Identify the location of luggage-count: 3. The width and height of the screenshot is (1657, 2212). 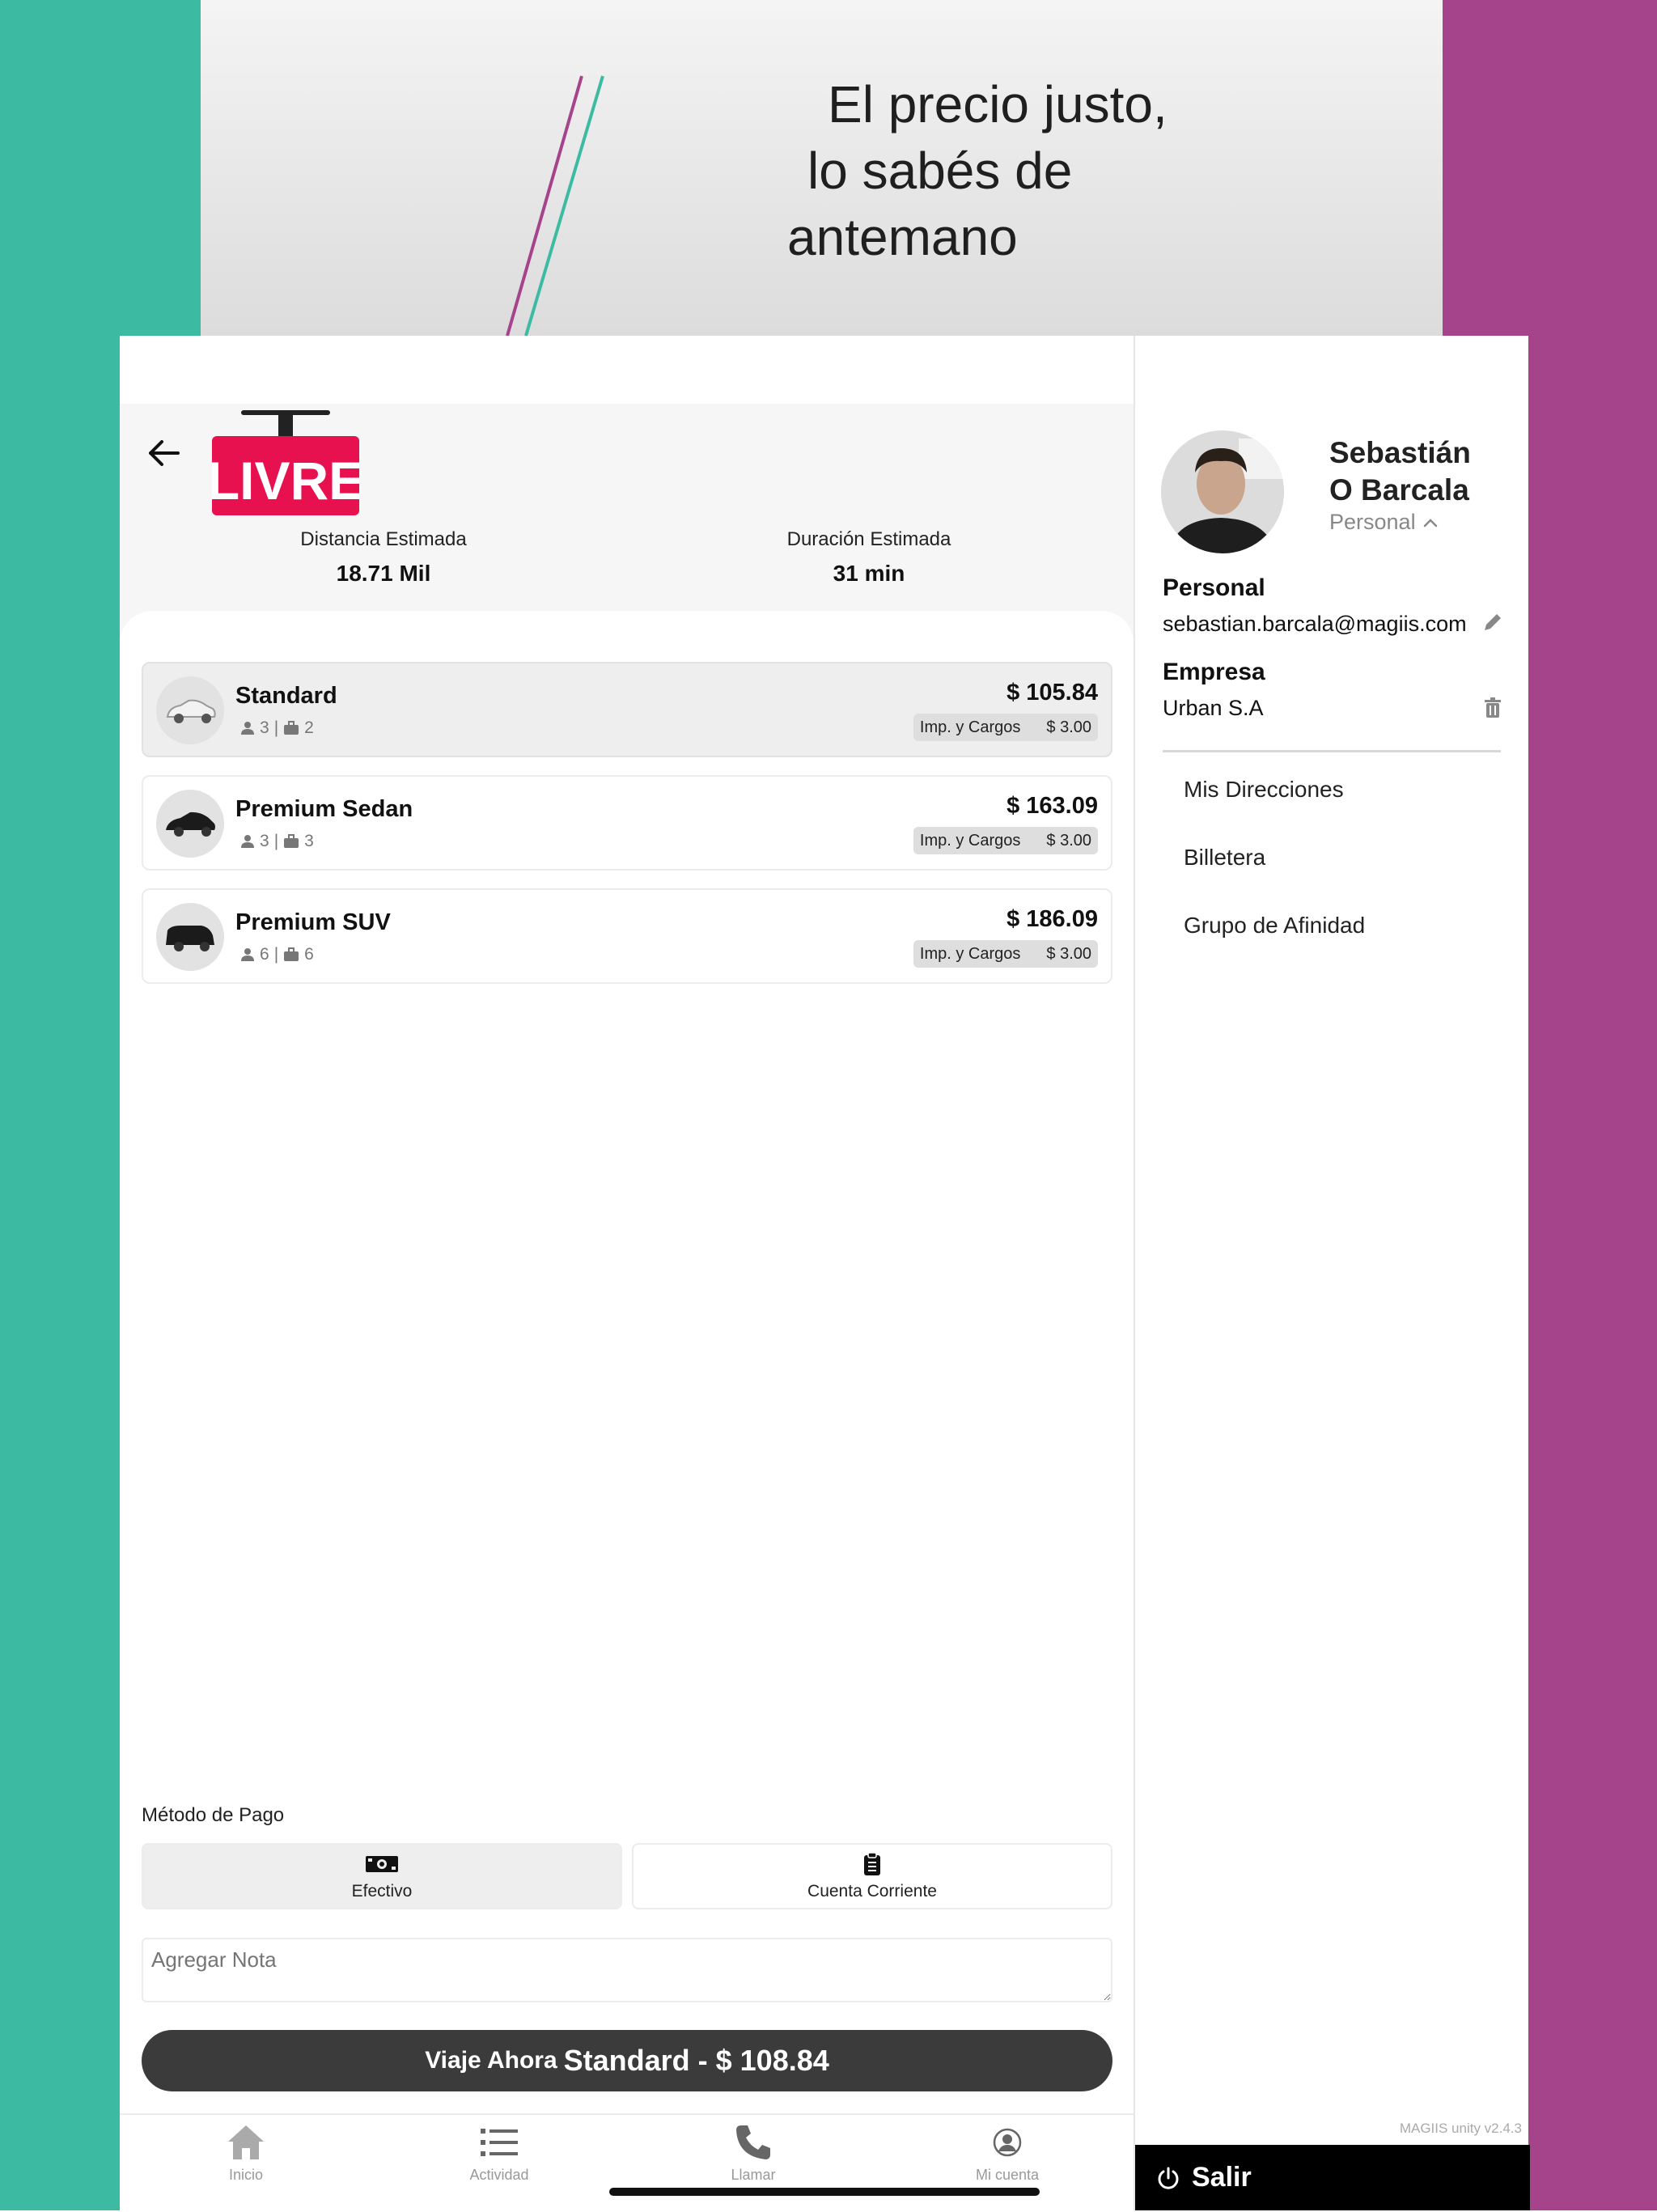
(309, 841).